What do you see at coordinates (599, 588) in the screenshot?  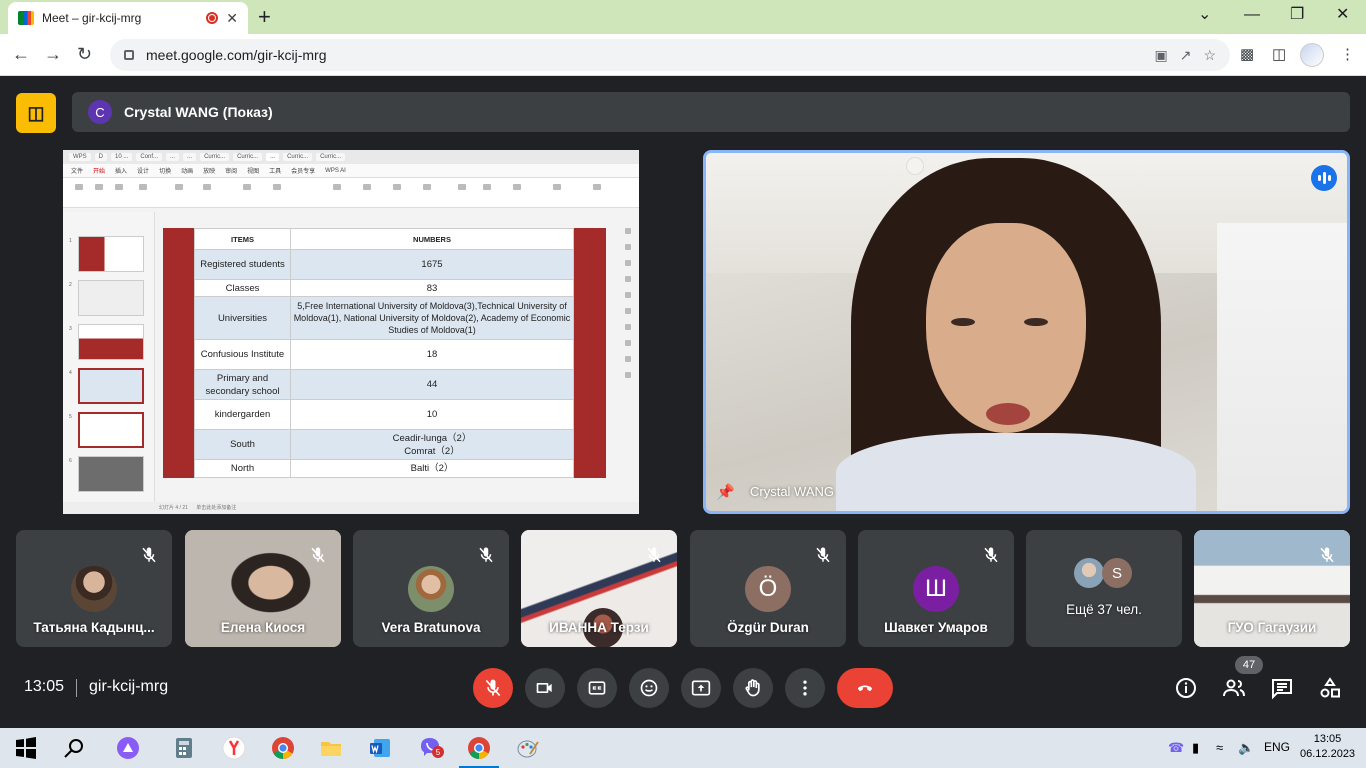 I see `participant-tile: ИВАННА Терзи` at bounding box center [599, 588].